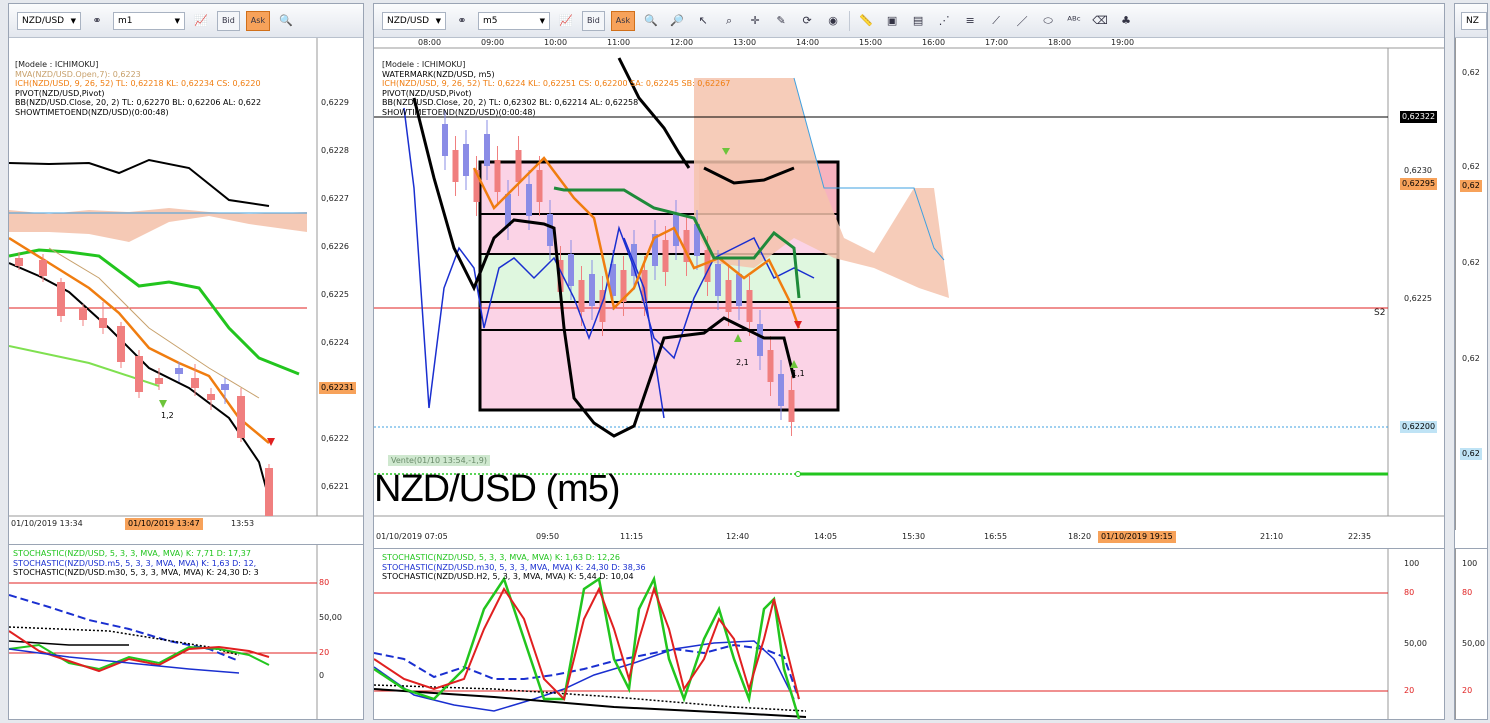  Describe the element at coordinates (1380, 313) in the screenshot. I see `main-s2-label: S2` at that location.